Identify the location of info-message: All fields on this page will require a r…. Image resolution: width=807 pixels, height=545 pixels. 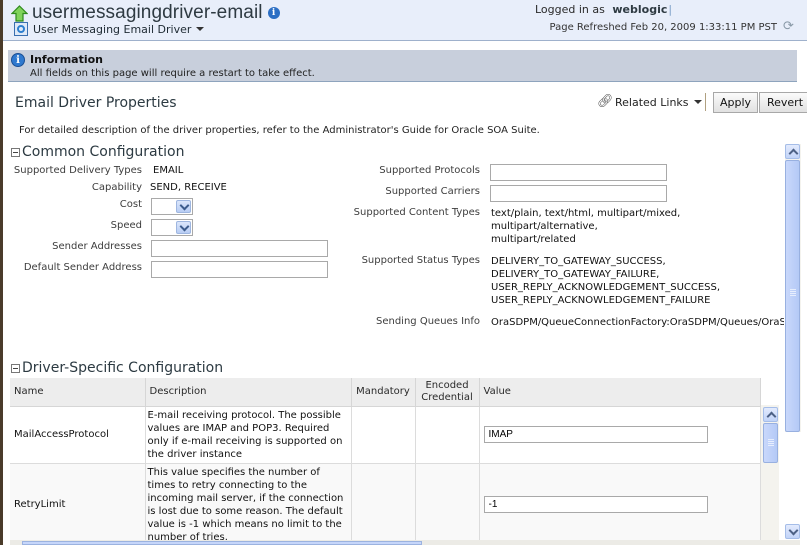
(172, 73).